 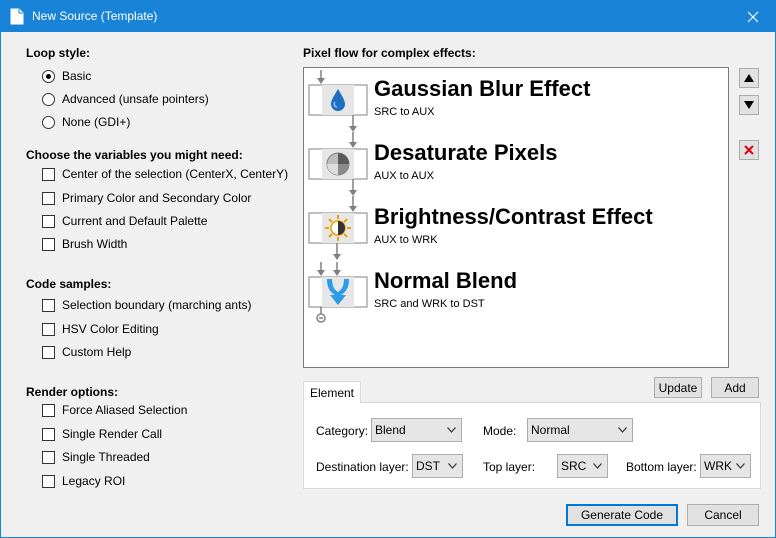 I want to click on flow-item-desaturate: Desaturate Pixels AUX to AUX, so click(x=516, y=164).